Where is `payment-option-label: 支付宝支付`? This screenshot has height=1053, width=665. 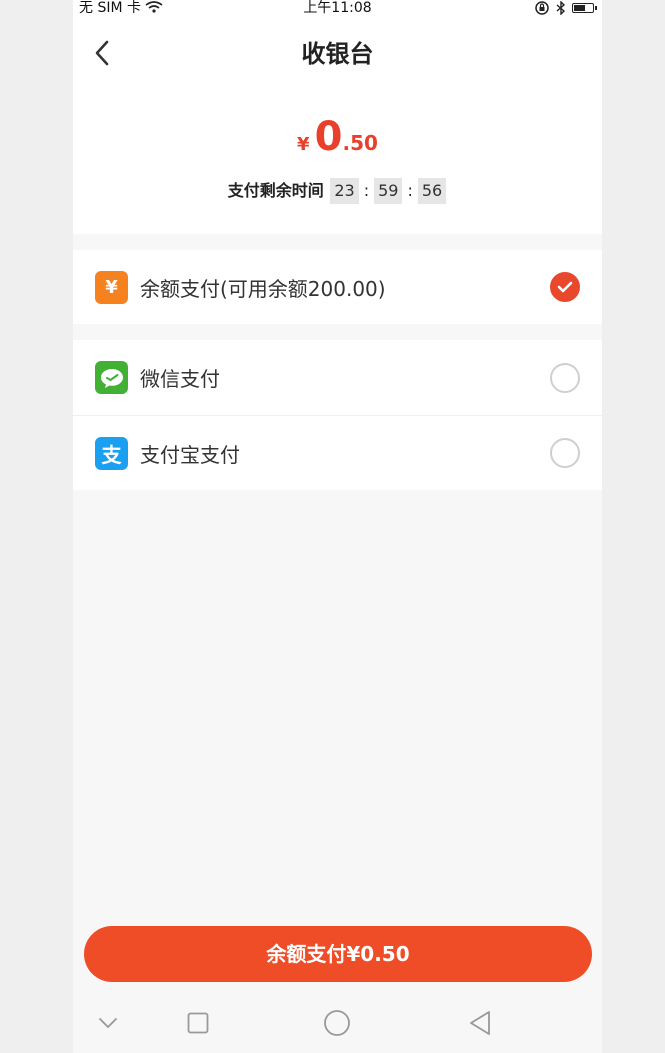
payment-option-label: 支付宝支付 is located at coordinates (190, 454).